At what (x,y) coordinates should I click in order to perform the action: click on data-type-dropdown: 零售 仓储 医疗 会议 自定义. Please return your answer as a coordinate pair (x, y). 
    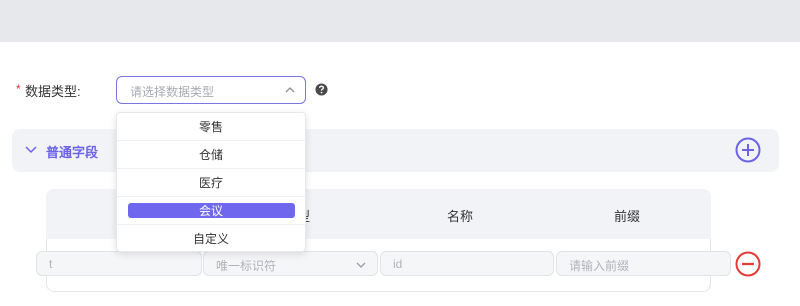
    Looking at the image, I should click on (211, 182).